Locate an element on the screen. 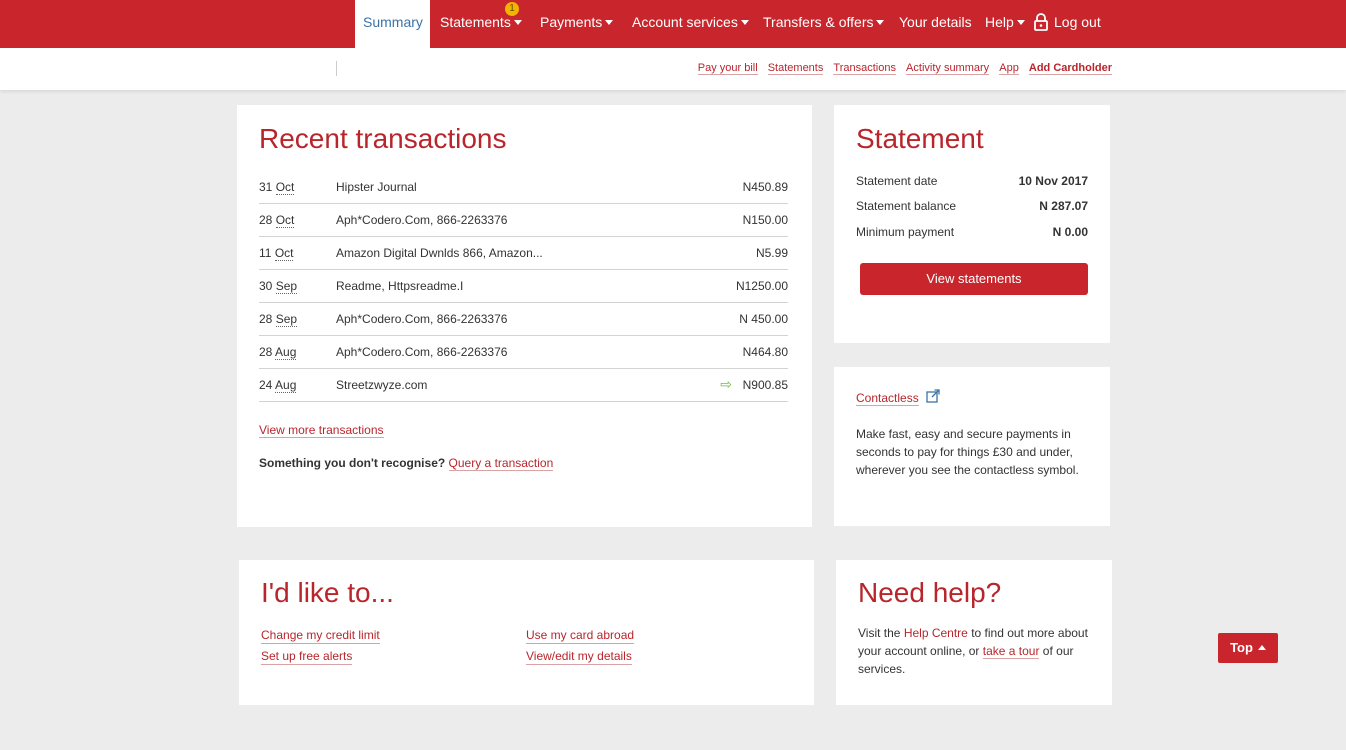 The width and height of the screenshot is (1346, 750). transaction-date: 11 Oct is located at coordinates (276, 253).